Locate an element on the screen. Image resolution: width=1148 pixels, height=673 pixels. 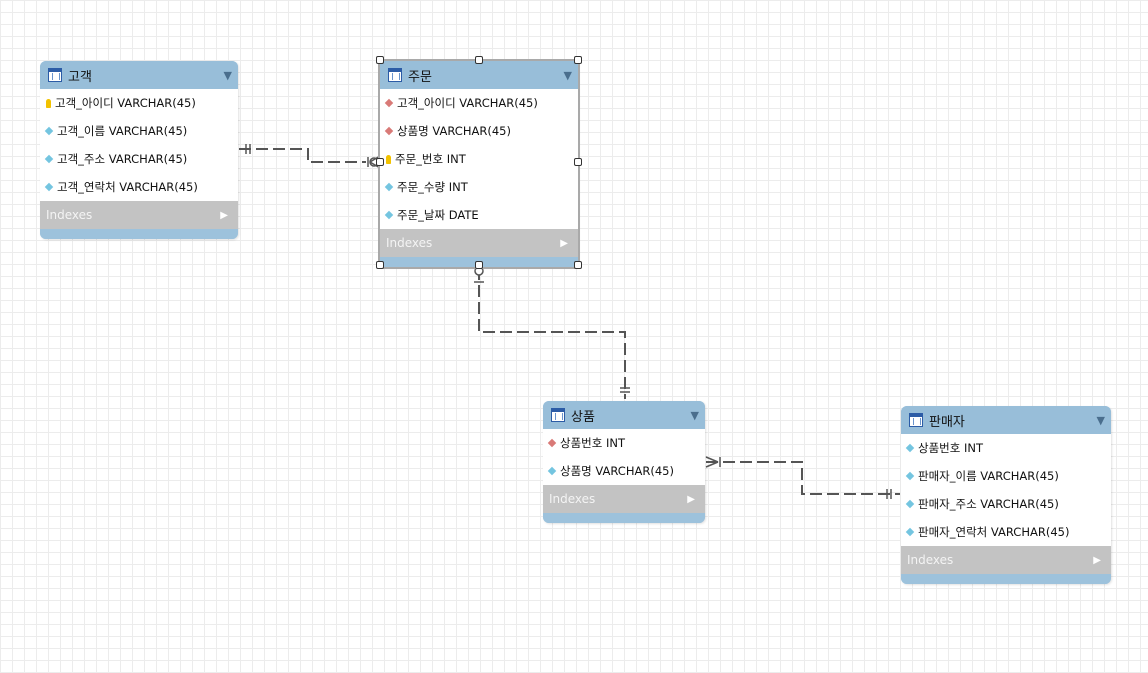
resize-handle-bottom-center is located at coordinates (479, 265).